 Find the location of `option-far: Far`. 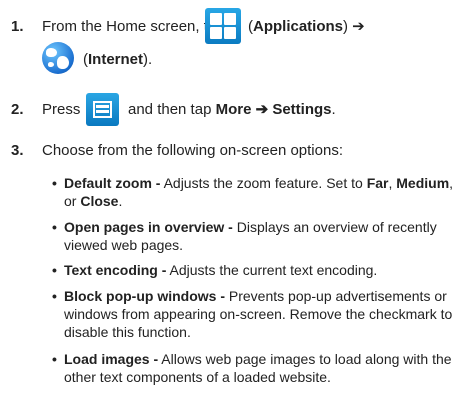

option-far: Far is located at coordinates (377, 183).